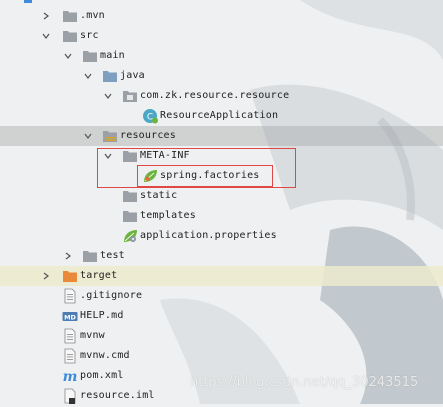 The image size is (443, 407). What do you see at coordinates (304, 382) in the screenshot?
I see `watermark: https://blog.csdn.net/qq_30243515` at bounding box center [304, 382].